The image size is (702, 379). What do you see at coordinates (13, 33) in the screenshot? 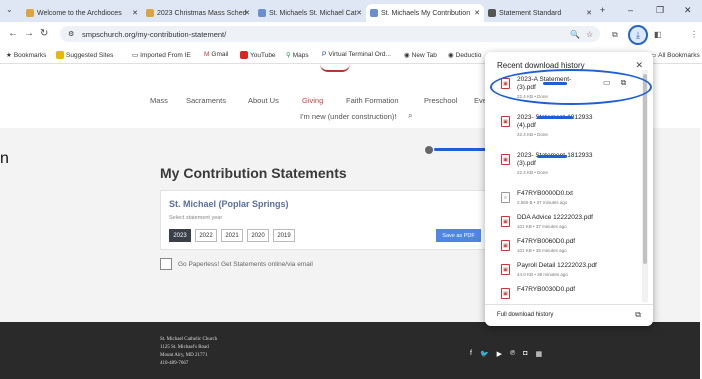
I see `back-icon: ←` at bounding box center [13, 33].